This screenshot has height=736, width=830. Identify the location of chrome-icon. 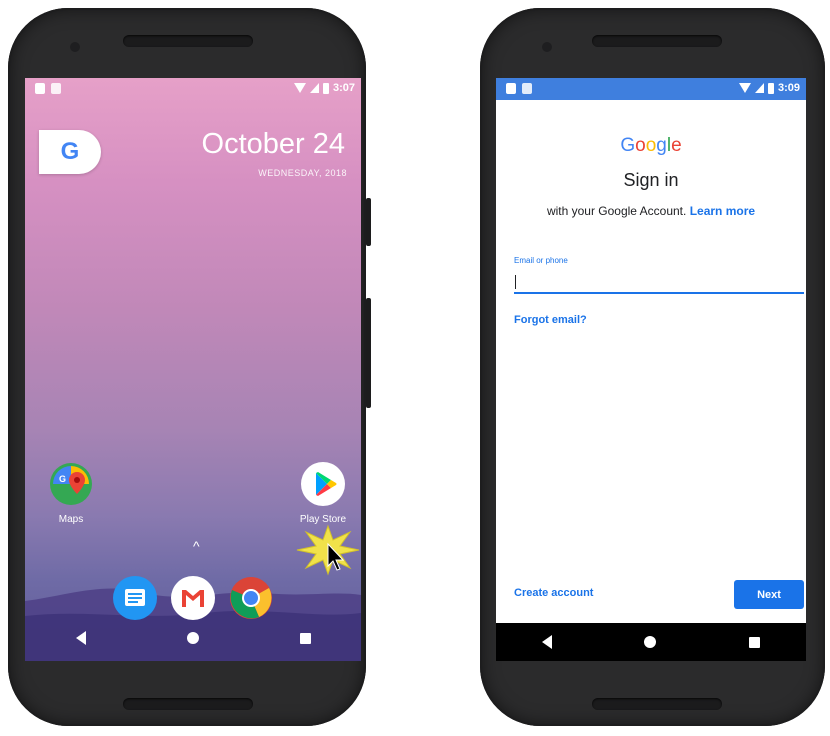
(251, 598).